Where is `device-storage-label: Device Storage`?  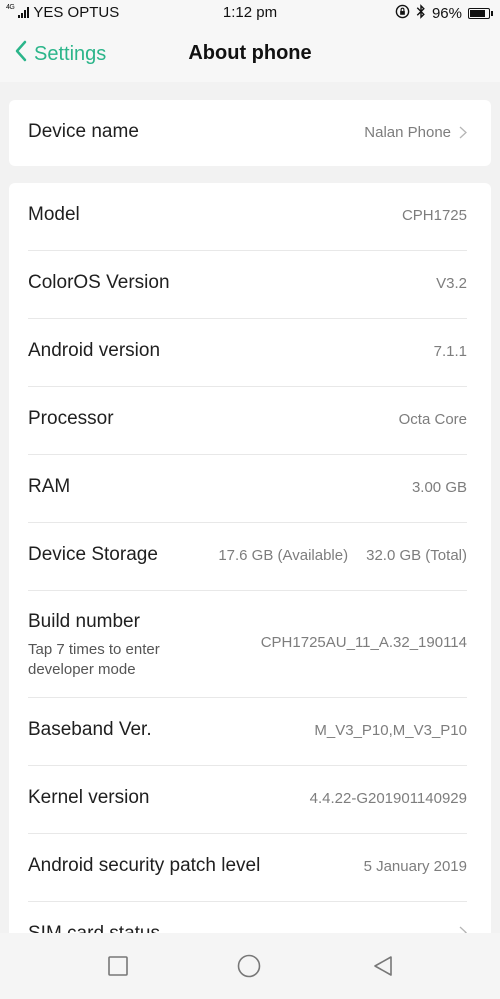
device-storage-label: Device Storage is located at coordinates (93, 554).